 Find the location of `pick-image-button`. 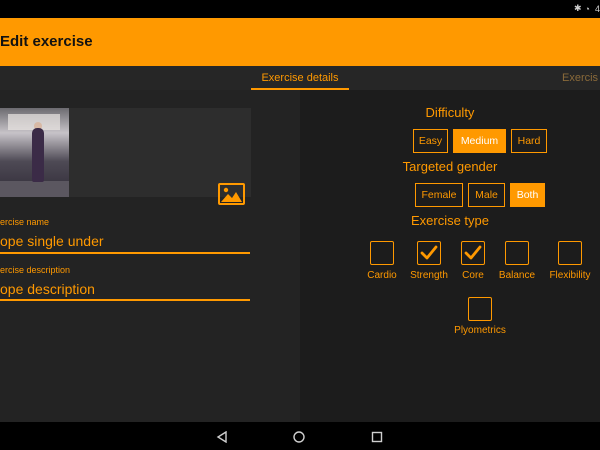

pick-image-button is located at coordinates (231, 194).